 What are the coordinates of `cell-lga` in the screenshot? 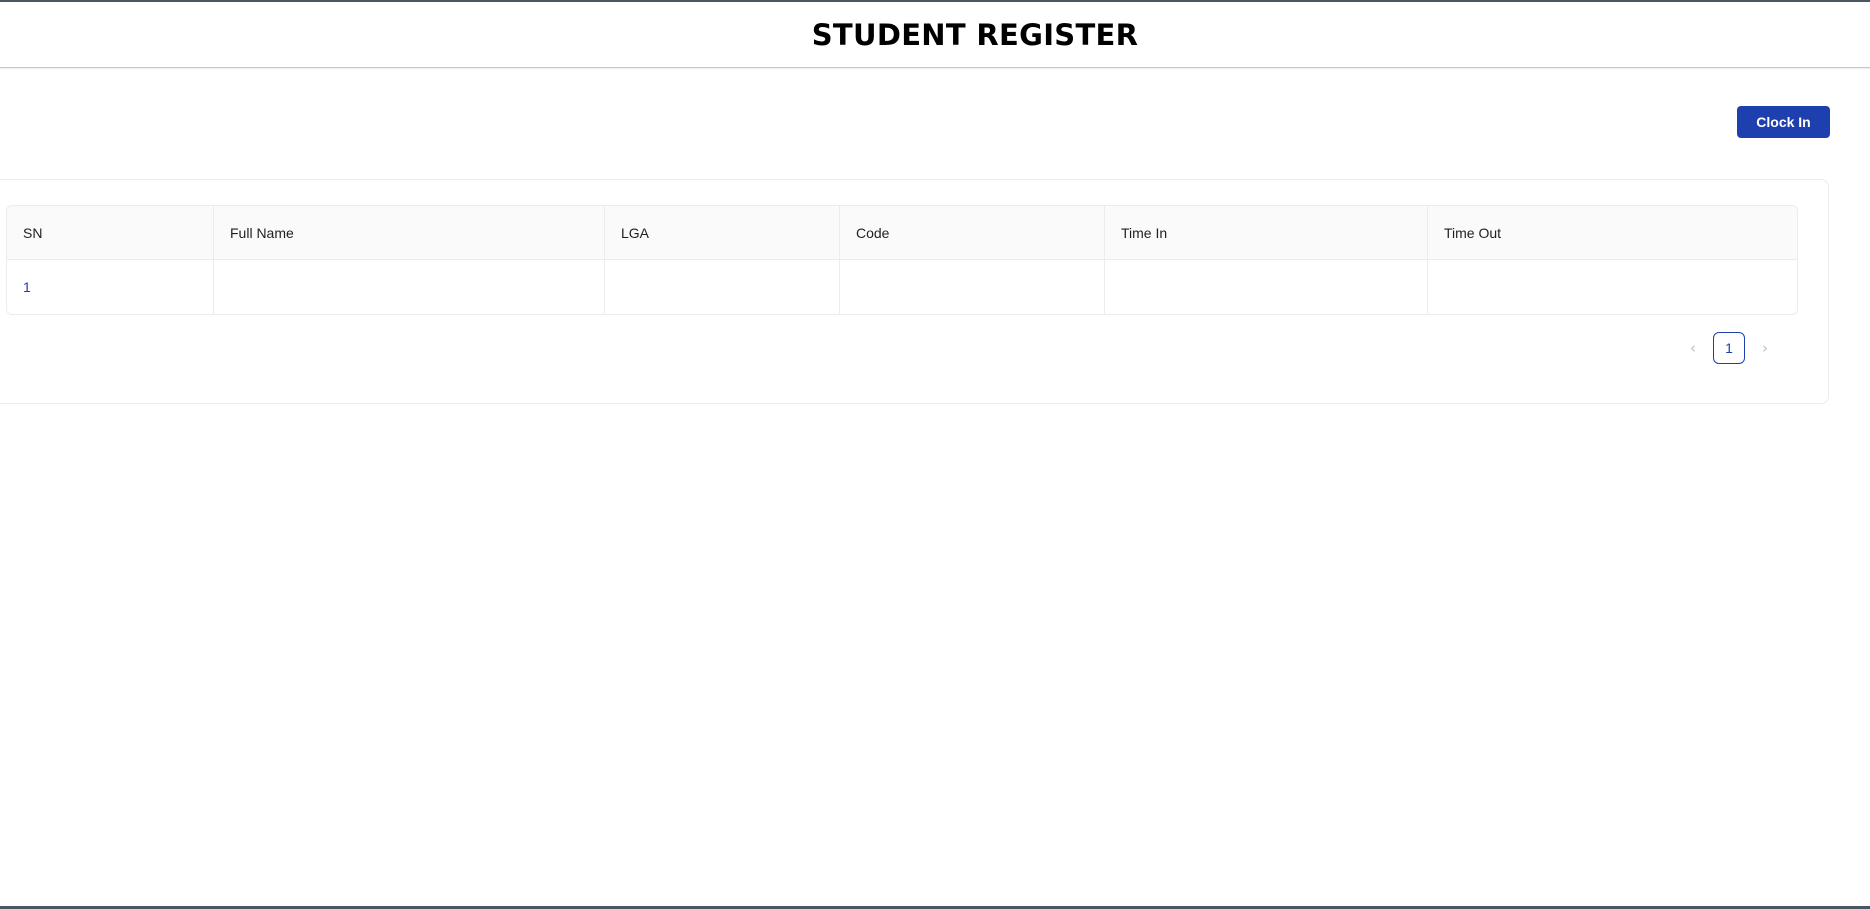 It's located at (722, 287).